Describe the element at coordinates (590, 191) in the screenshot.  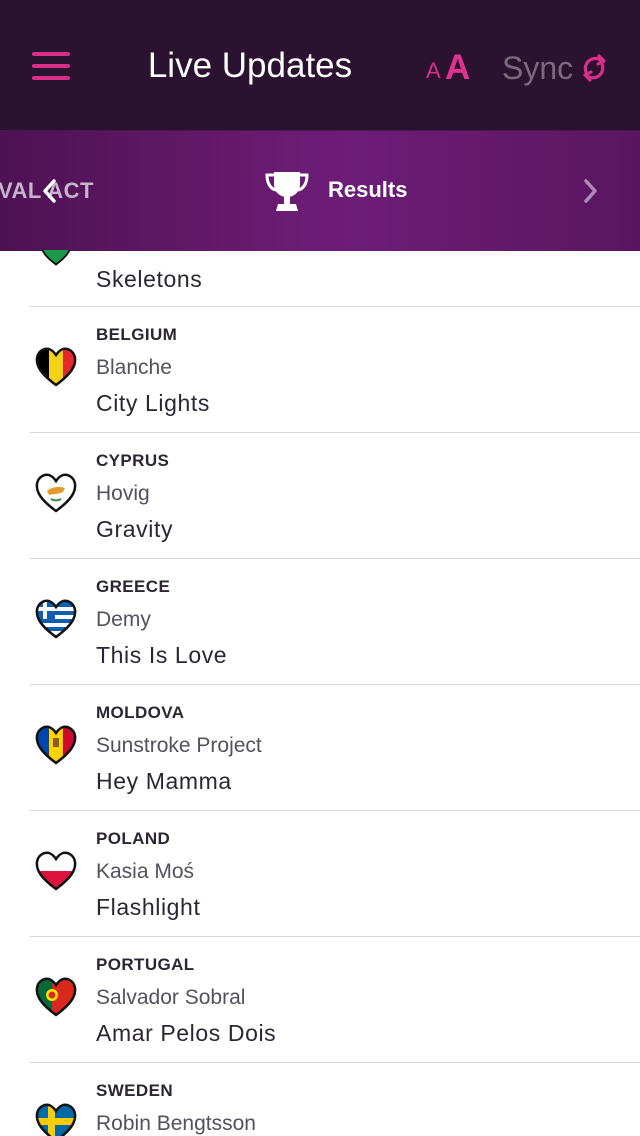
I see `chevron-right-icon` at that location.